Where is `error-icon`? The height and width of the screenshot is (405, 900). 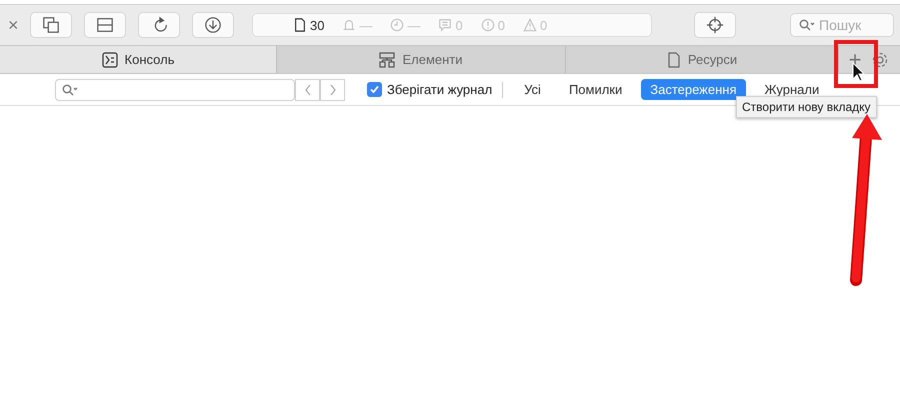 error-icon is located at coordinates (487, 25).